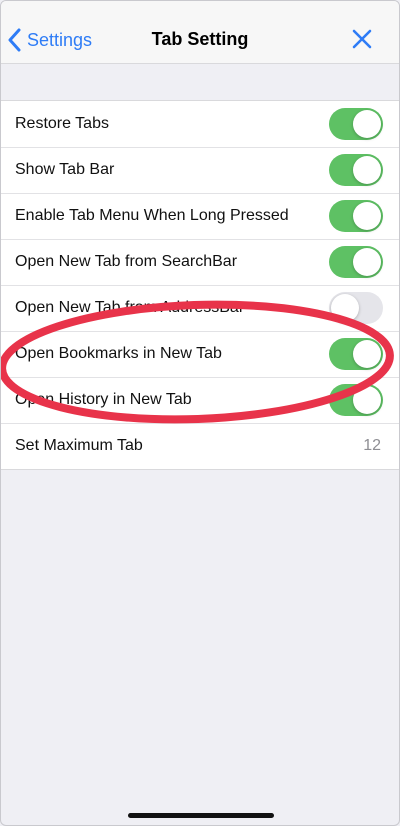 The image size is (400, 826). Describe the element at coordinates (65, 169) in the screenshot. I see `setting-label: Show Tab Bar` at that location.